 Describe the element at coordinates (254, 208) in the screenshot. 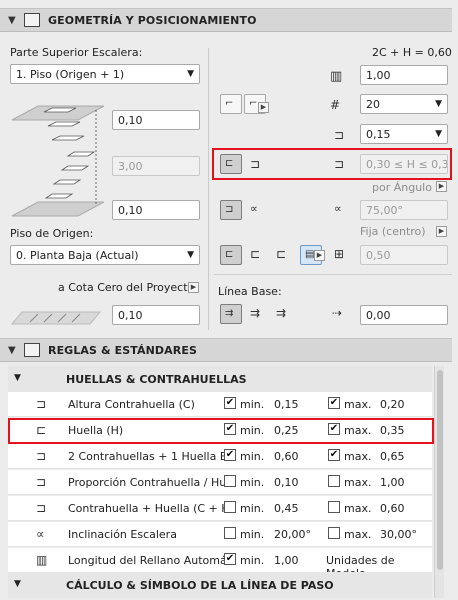

I see `slope-icon: ∝` at that location.